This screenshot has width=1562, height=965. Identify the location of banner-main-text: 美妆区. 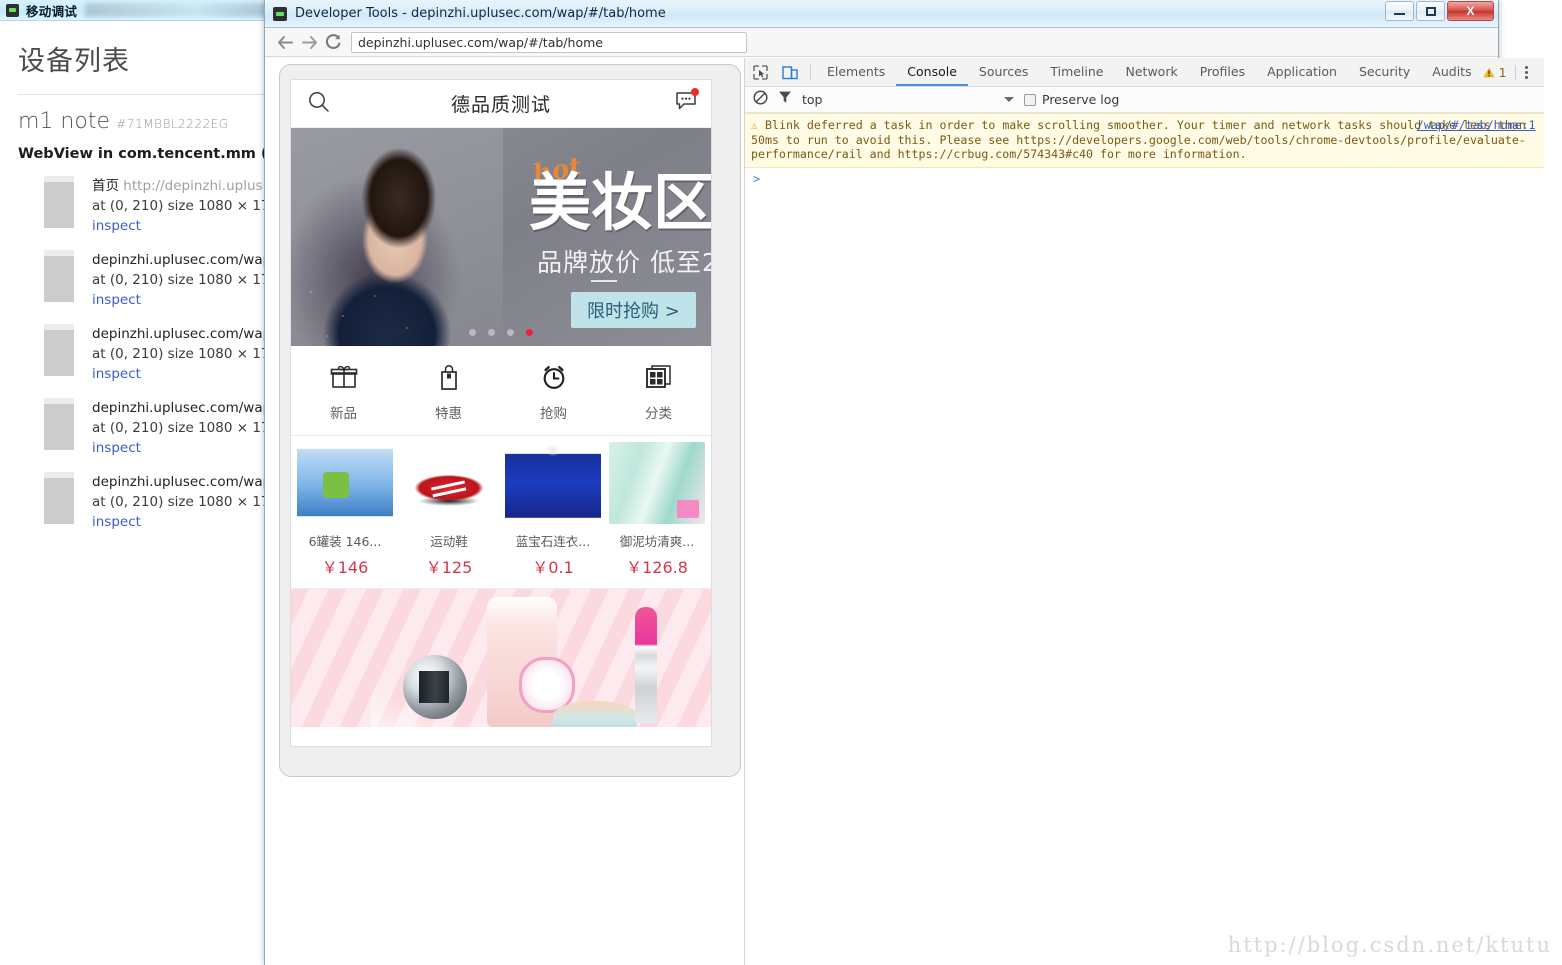
(620, 202).